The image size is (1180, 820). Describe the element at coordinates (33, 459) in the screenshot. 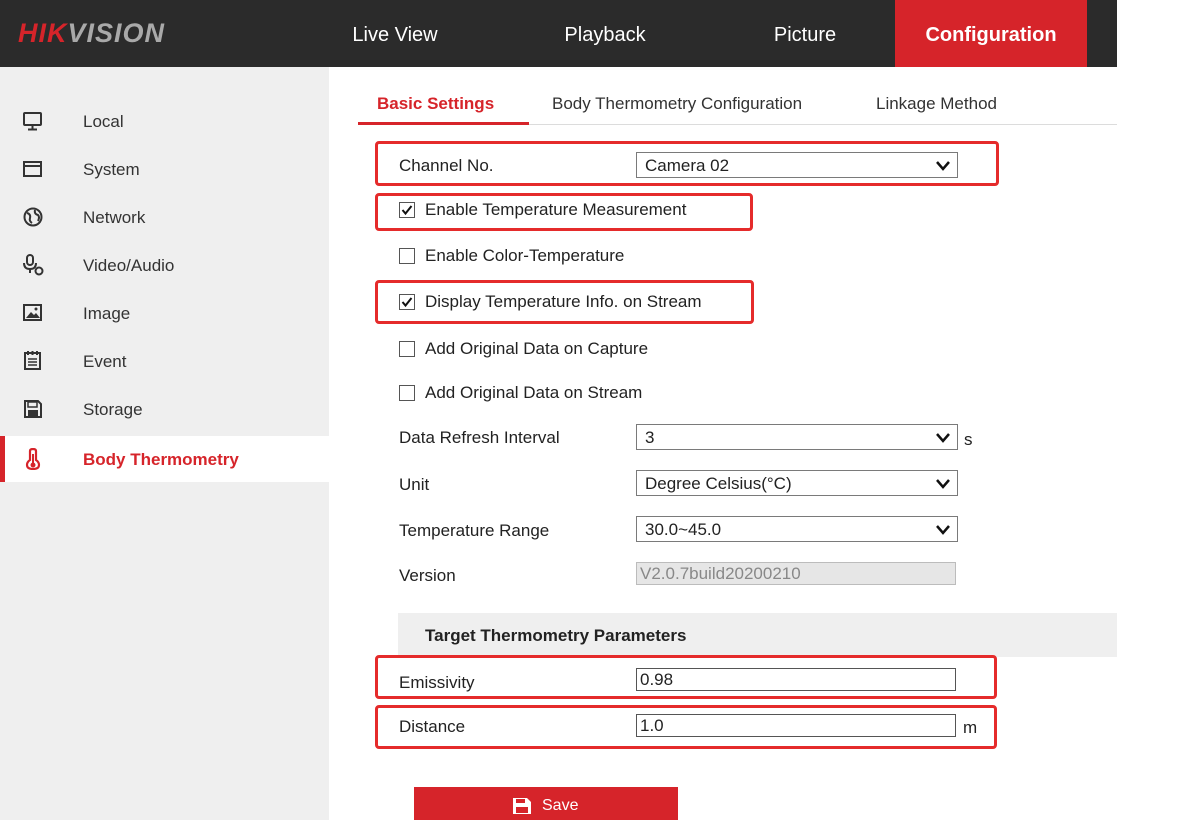

I see `thermometer-icon` at that location.